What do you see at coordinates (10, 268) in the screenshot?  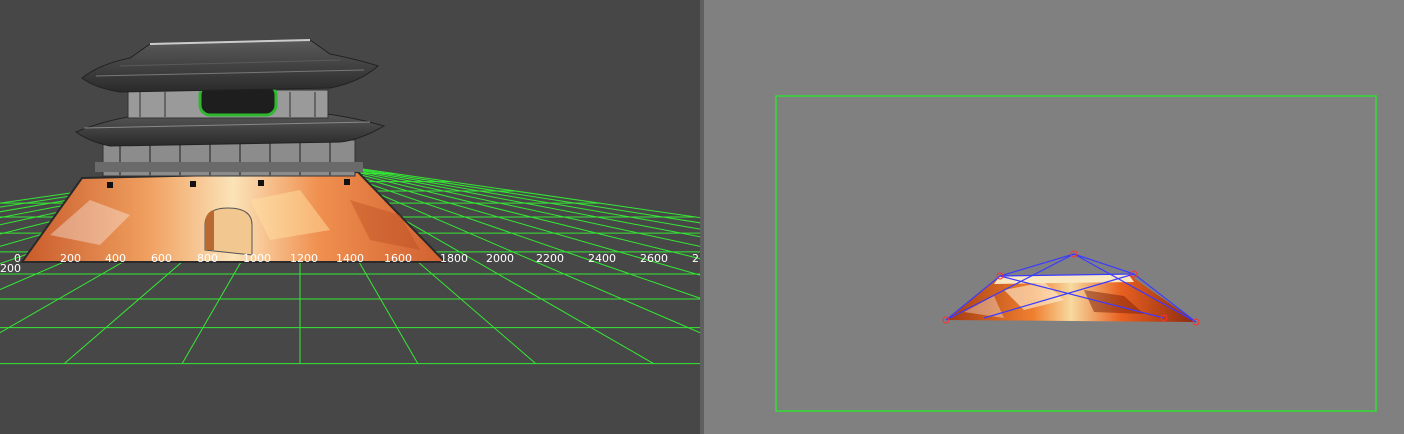 I see `z-tick-label: 200` at bounding box center [10, 268].